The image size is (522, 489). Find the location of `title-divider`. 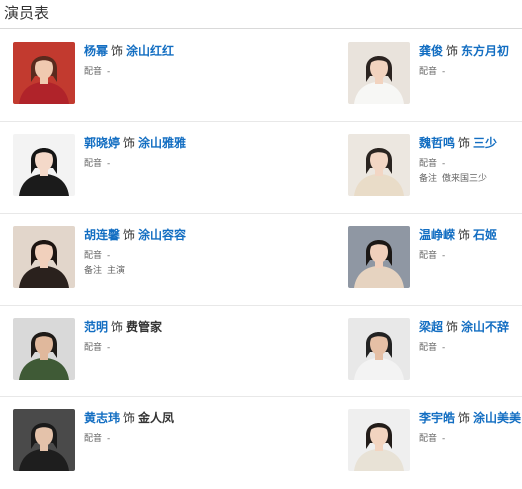

title-divider is located at coordinates (261, 28).